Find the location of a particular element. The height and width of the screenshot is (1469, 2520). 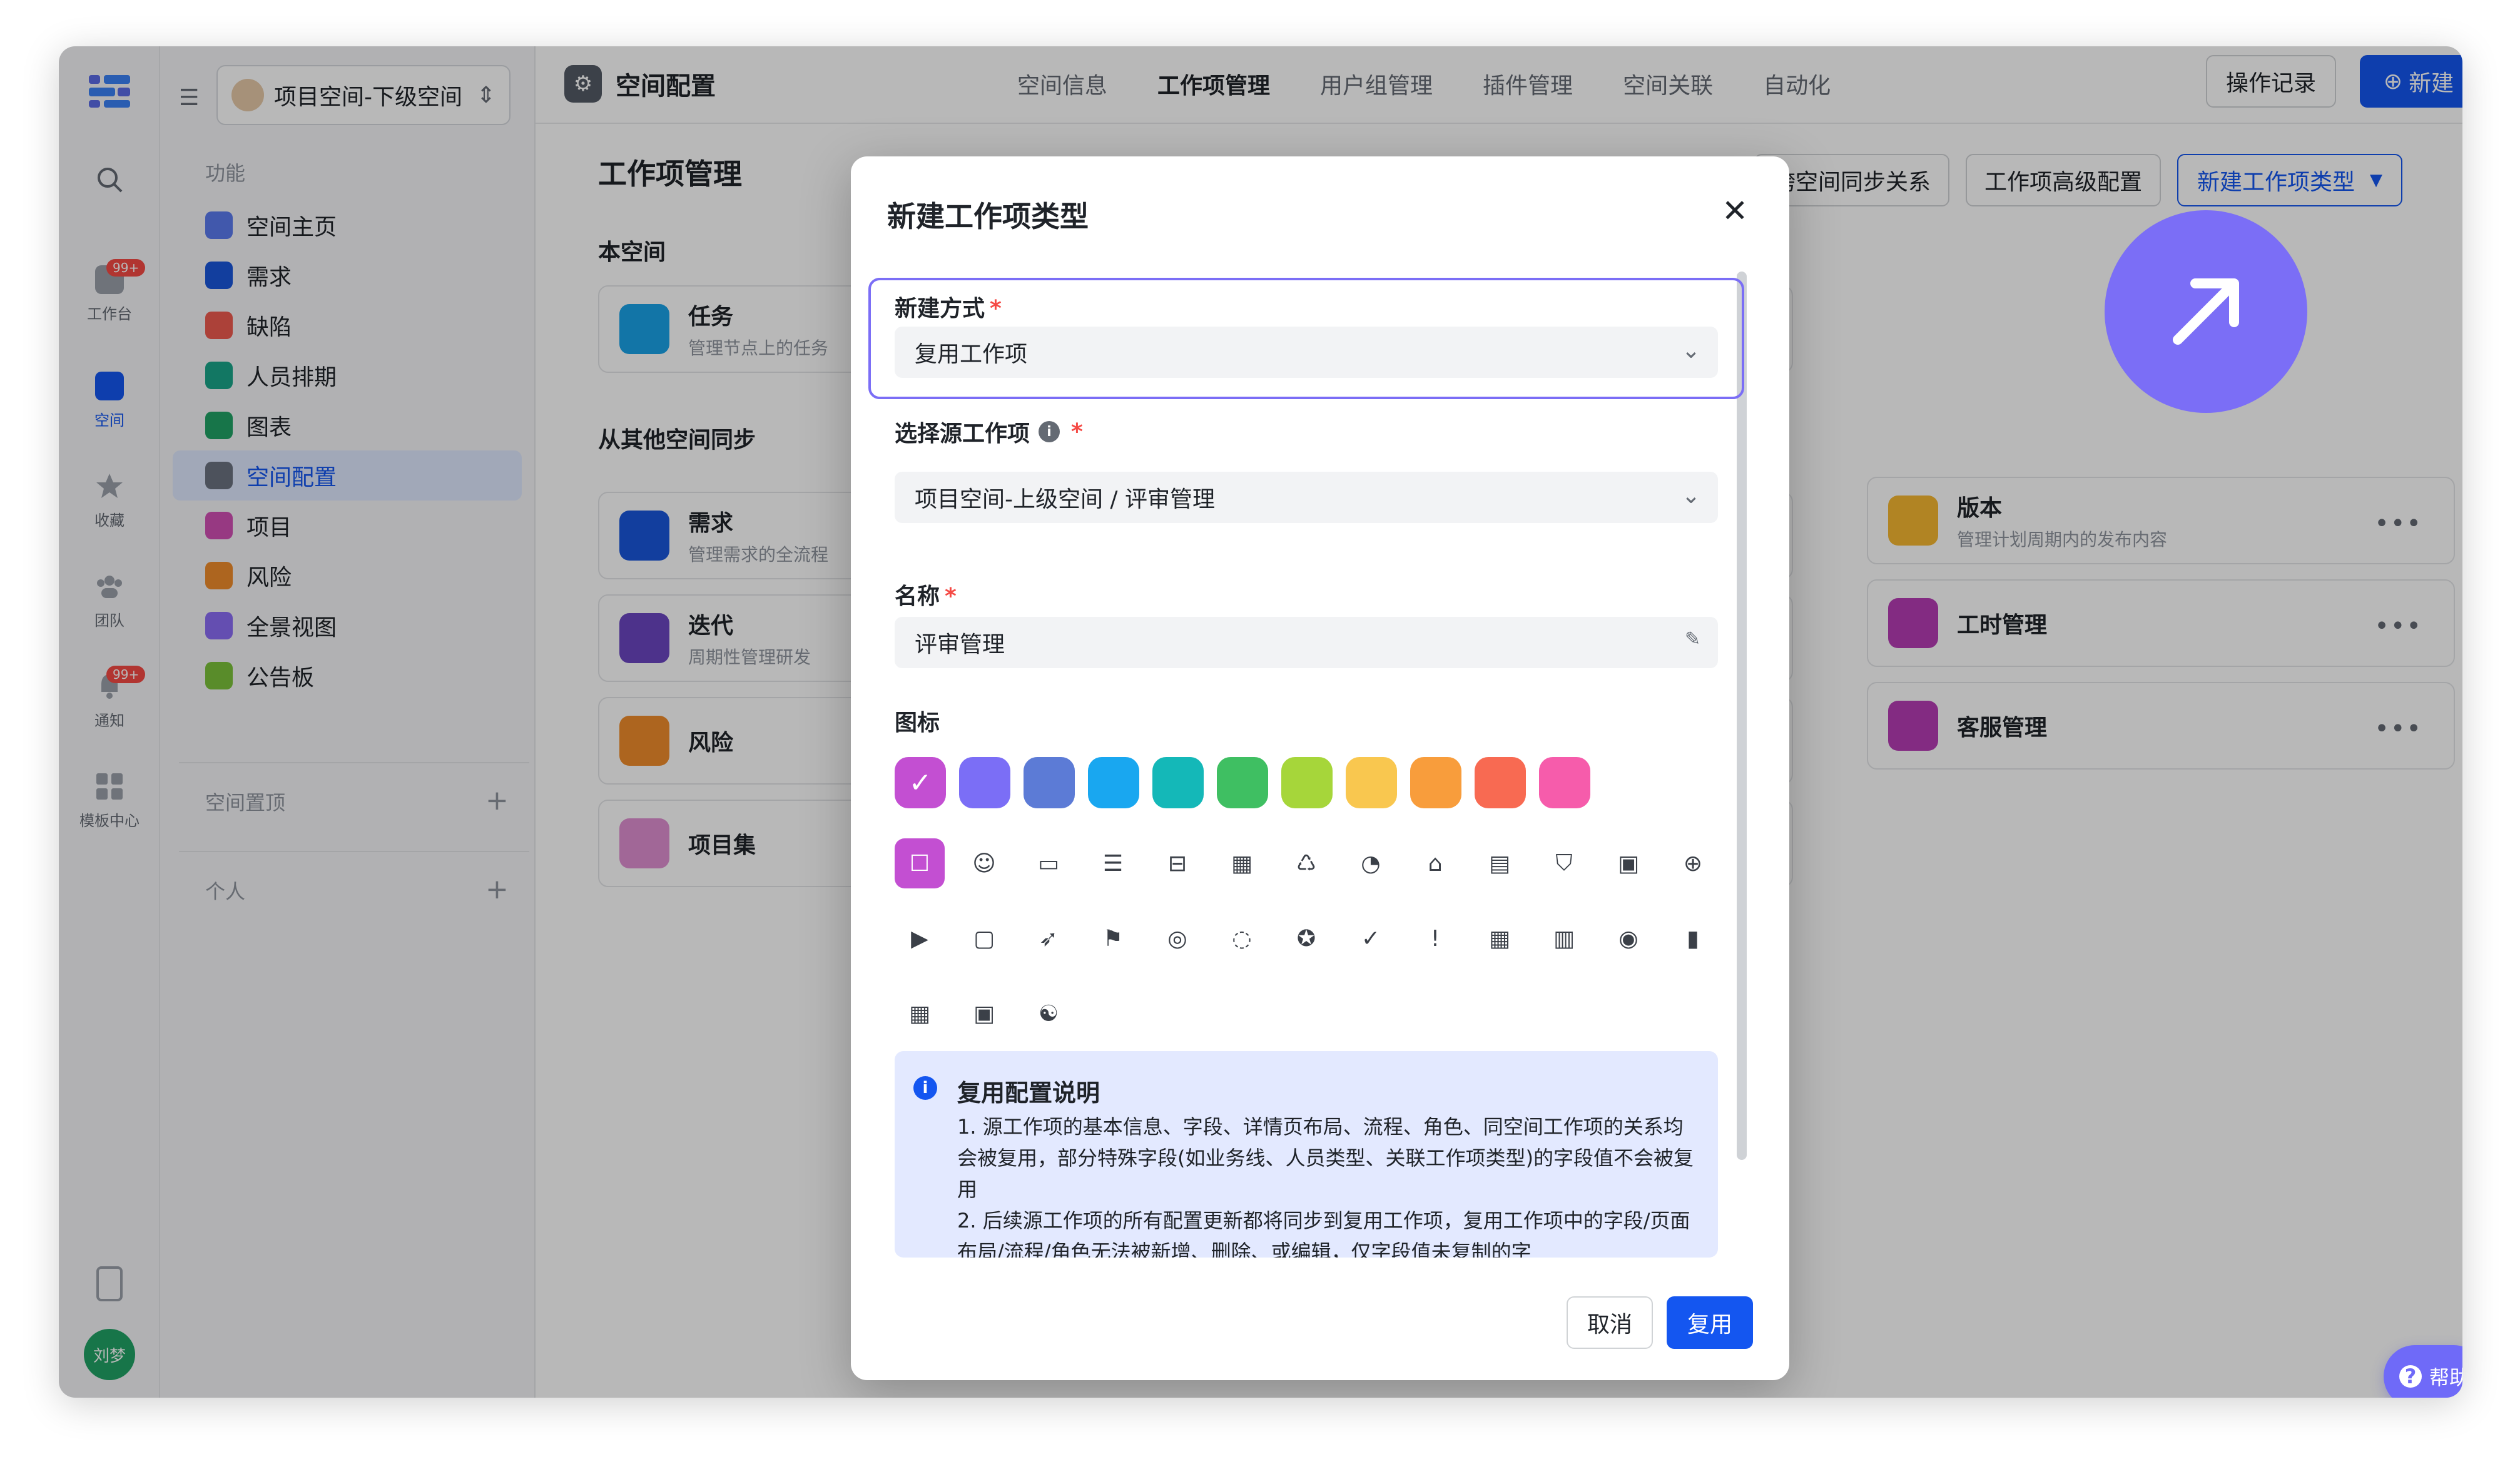

source-select: 项目空间-上级空间 / 评审管理 ⌄ is located at coordinates (1307, 497).